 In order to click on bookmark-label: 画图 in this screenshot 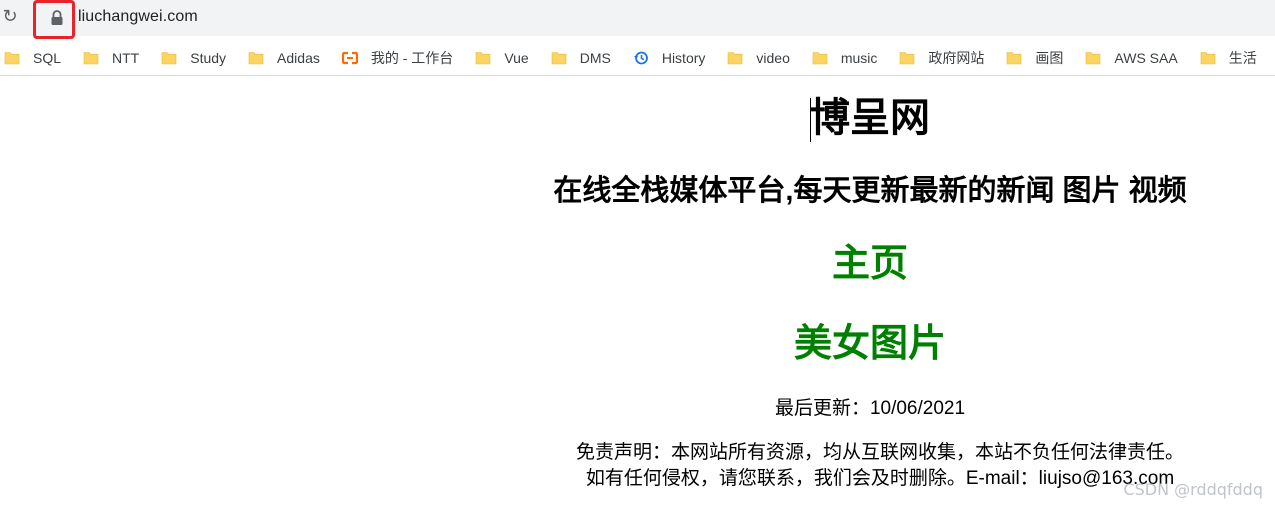, I will do `click(1049, 57)`.